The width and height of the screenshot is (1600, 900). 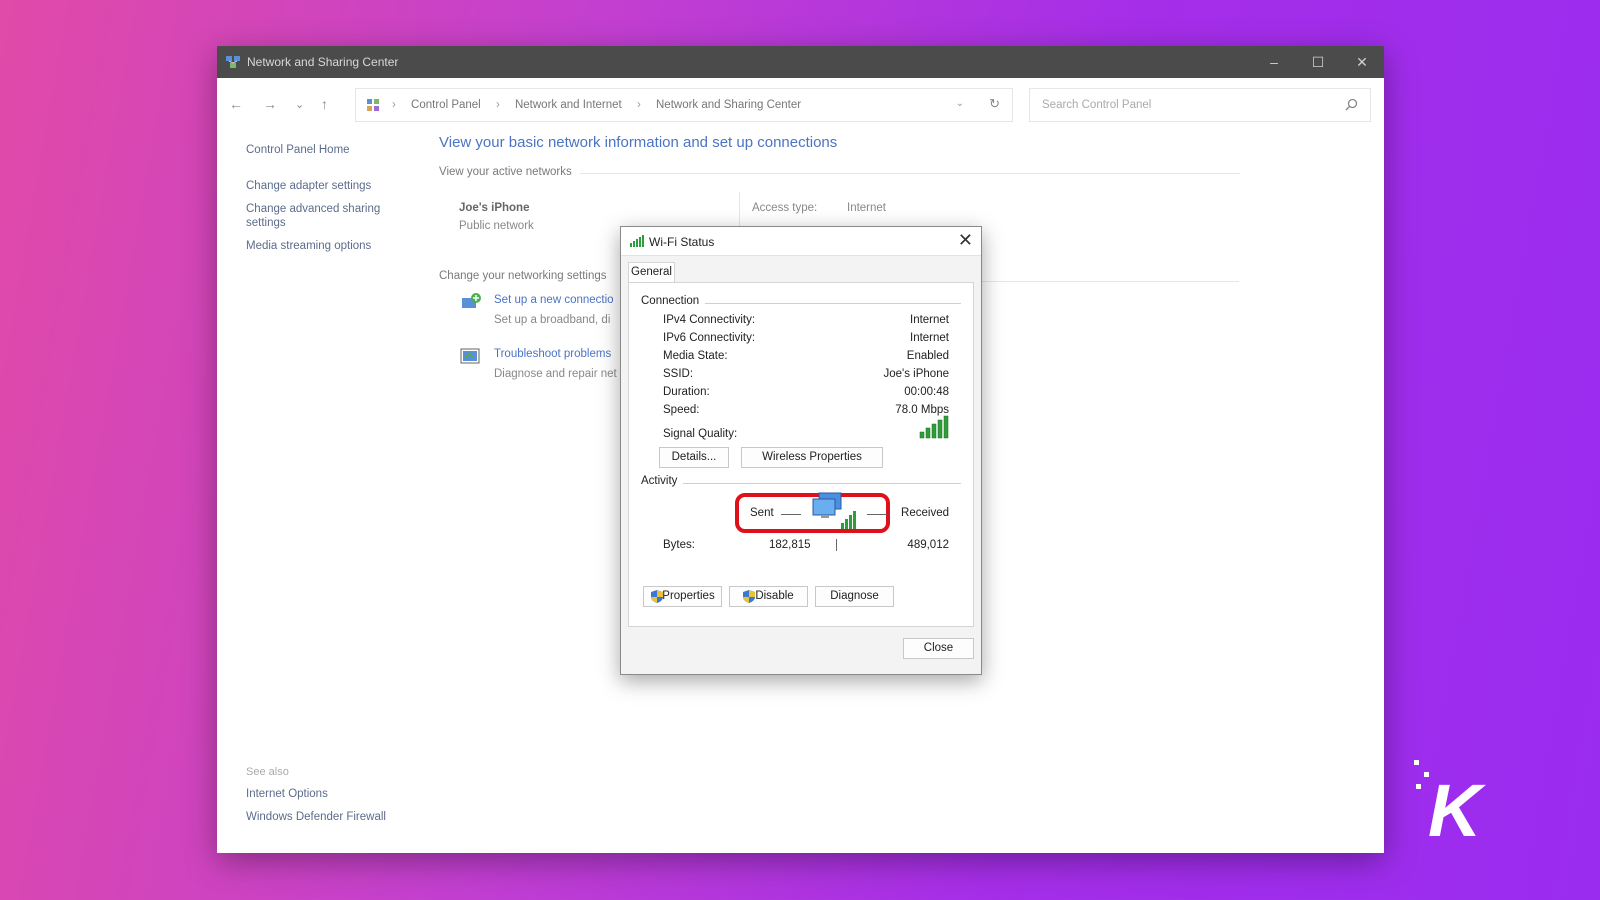 What do you see at coordinates (1187, 105) in the screenshot?
I see `search-input` at bounding box center [1187, 105].